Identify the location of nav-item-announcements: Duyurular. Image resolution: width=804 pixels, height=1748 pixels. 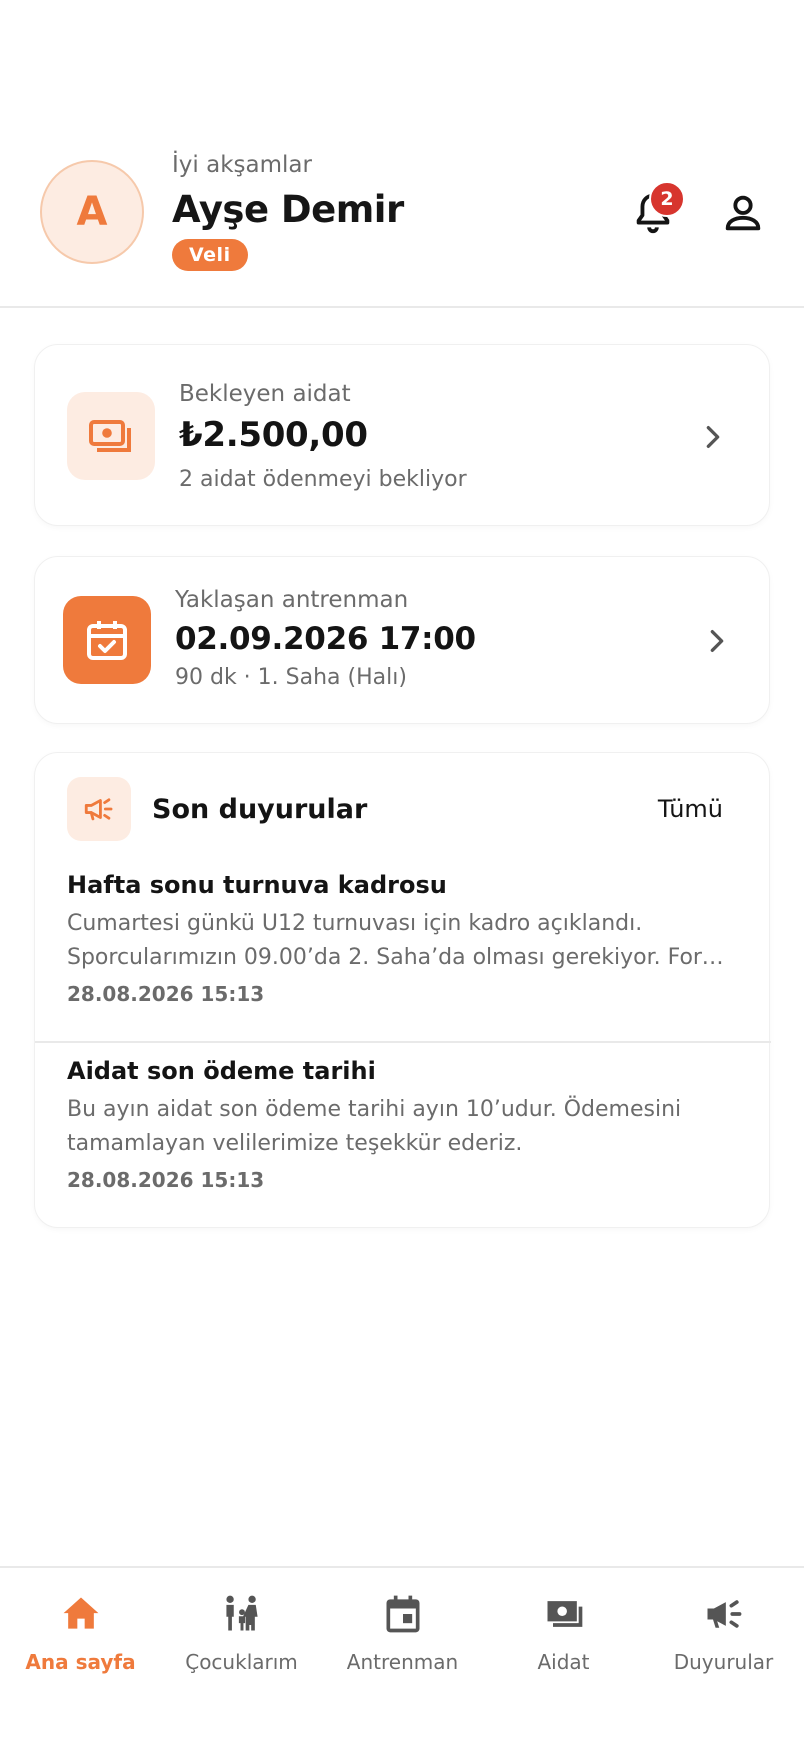
(723, 1628).